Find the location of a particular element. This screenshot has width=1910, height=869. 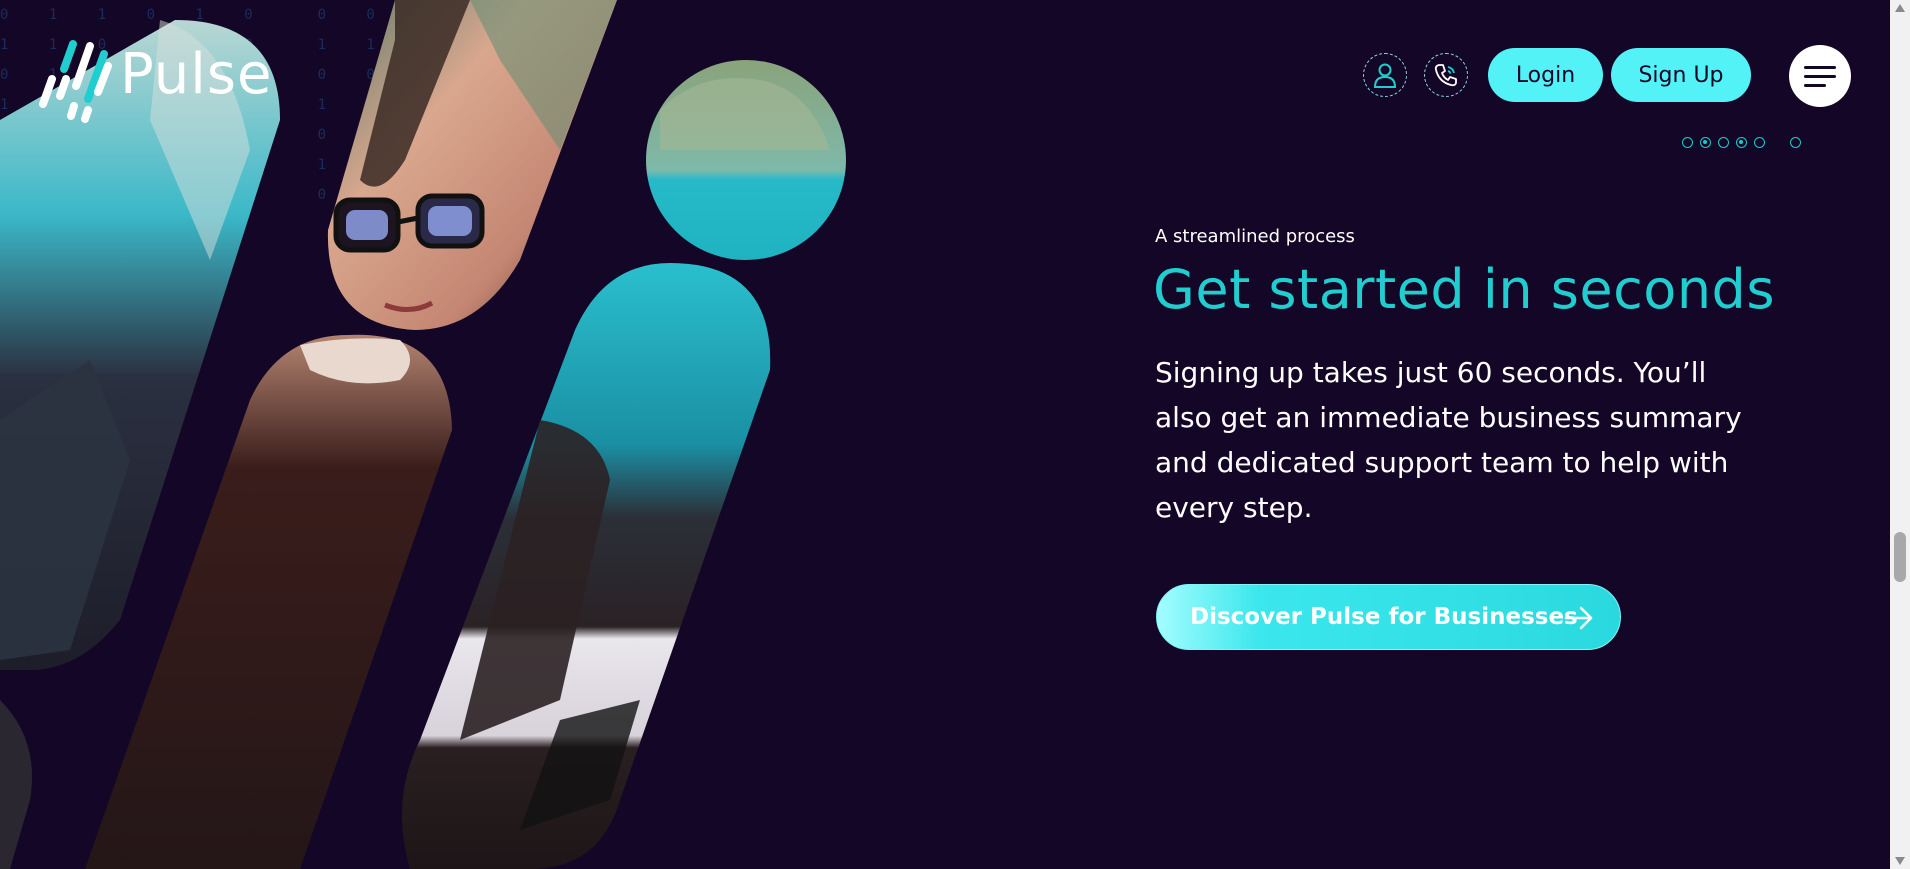

account-button is located at coordinates (1385, 75).